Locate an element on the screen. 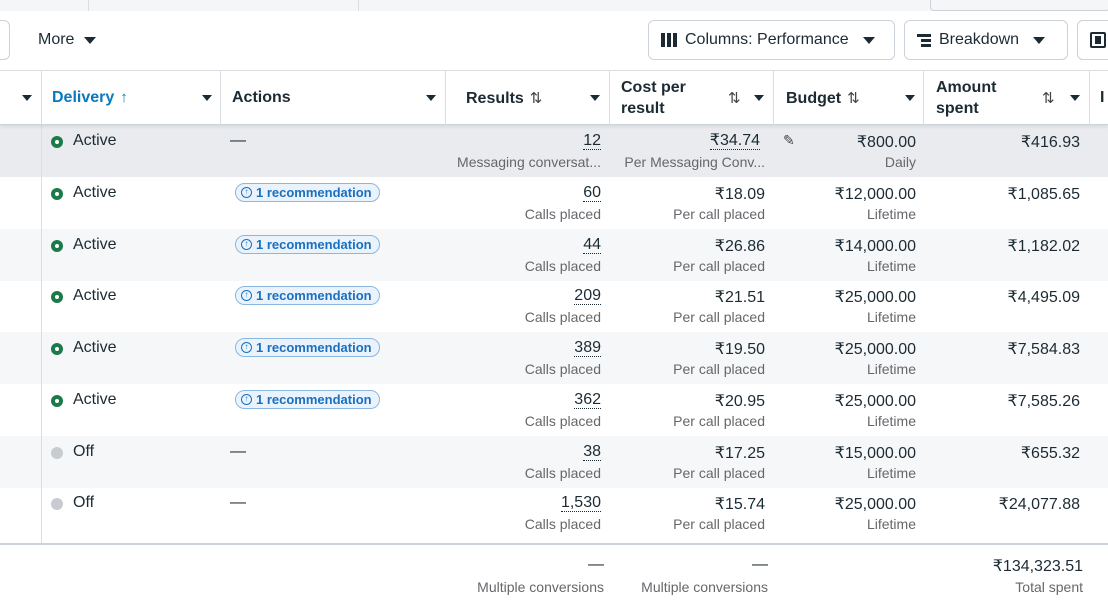 The image size is (1108, 606). budget-value: ₹12,000.00 is located at coordinates (875, 194).